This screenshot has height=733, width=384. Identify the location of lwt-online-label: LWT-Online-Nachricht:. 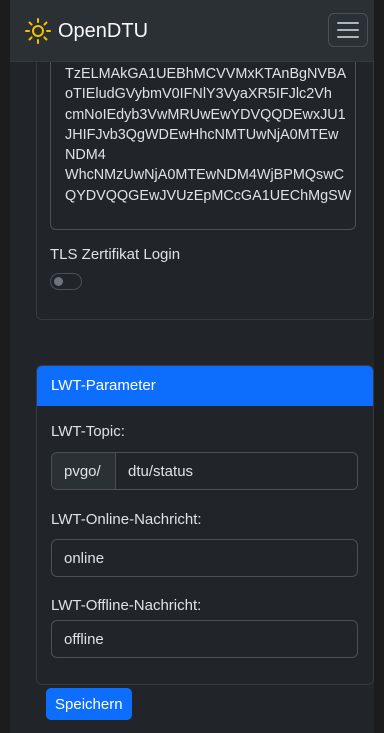
(126, 519).